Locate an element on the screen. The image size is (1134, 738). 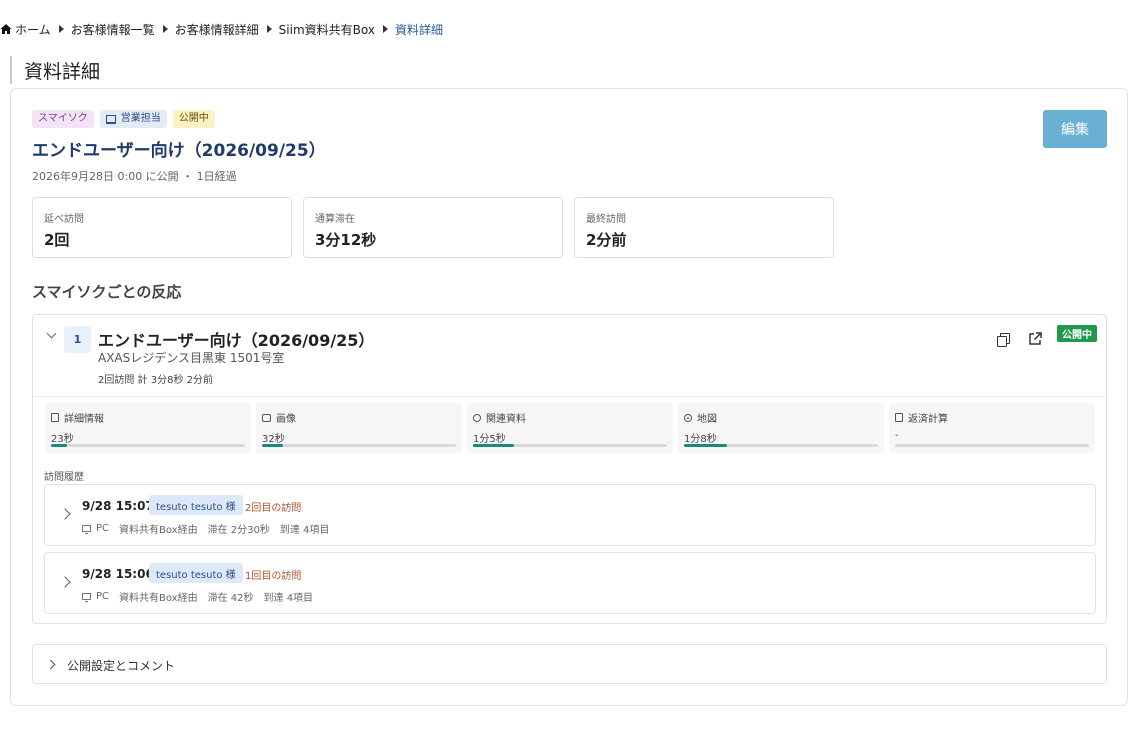
public-settings-label: 公開設定とコメント is located at coordinates (121, 666).